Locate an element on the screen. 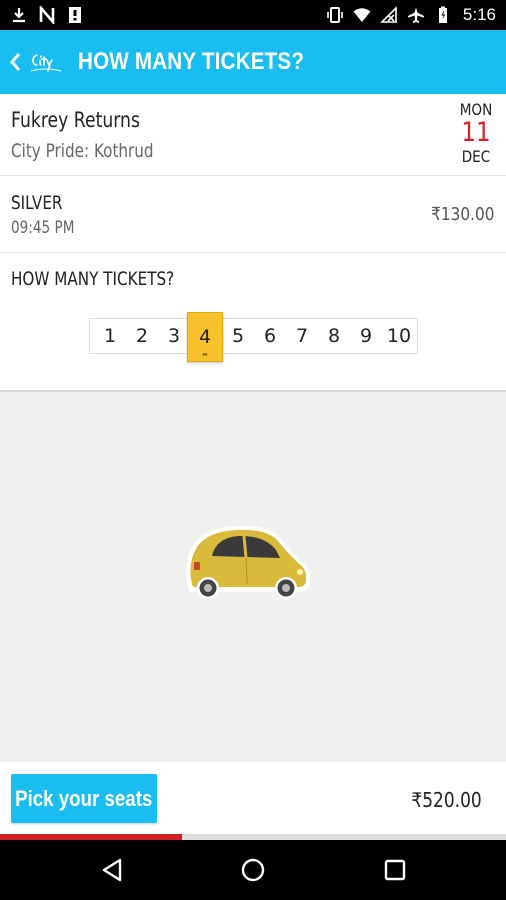 The image size is (506, 900). date-month: DEC is located at coordinates (476, 156).